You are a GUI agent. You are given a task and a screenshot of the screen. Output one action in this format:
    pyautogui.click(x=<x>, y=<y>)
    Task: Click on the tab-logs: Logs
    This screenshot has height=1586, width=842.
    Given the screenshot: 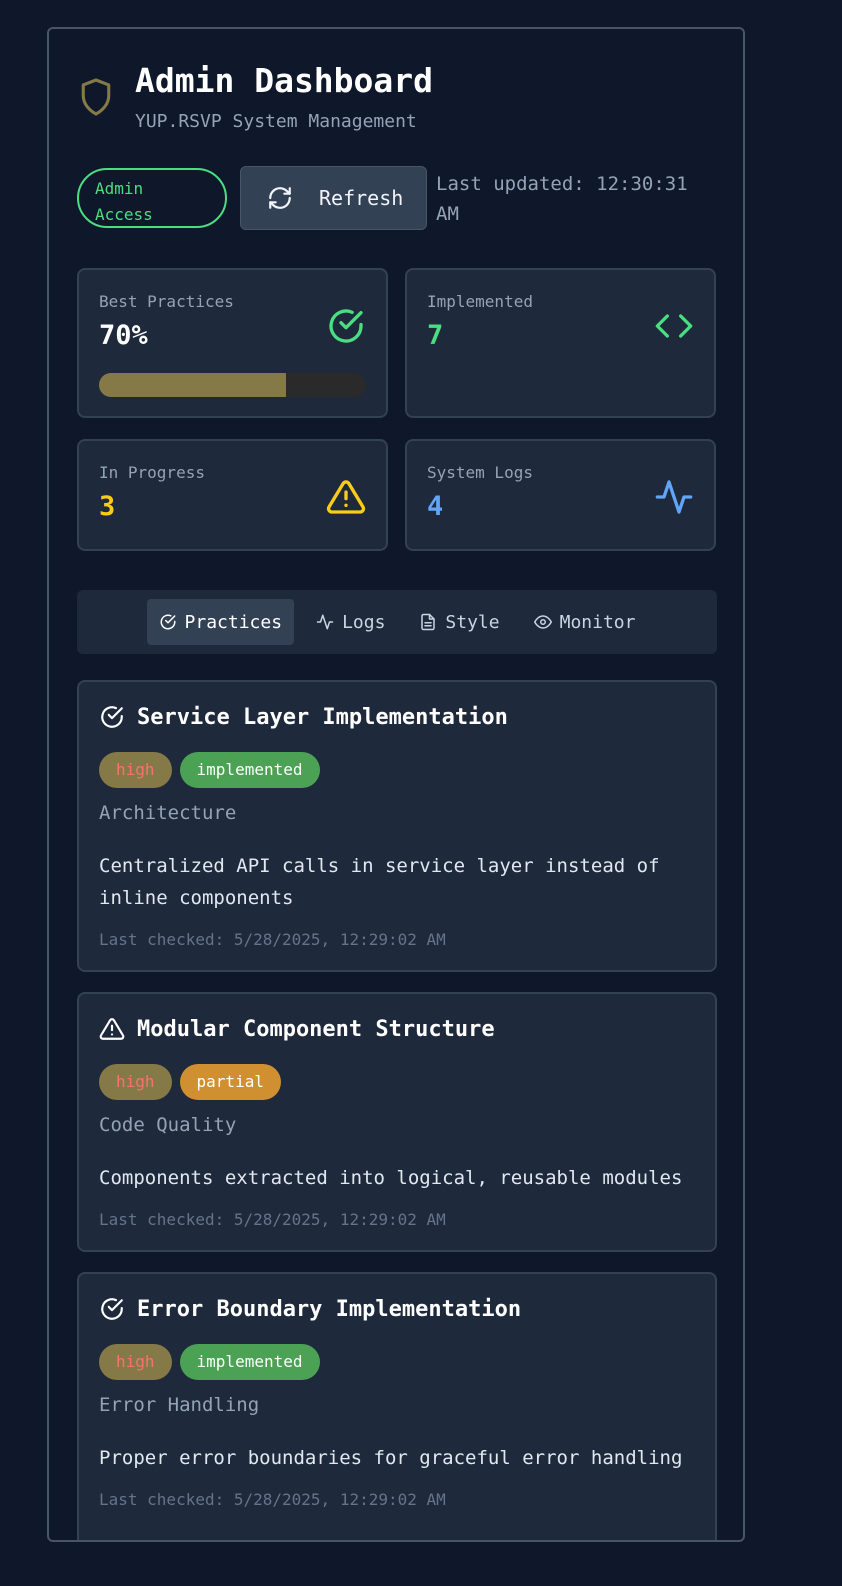 What is the action you would take?
    pyautogui.click(x=350, y=622)
    